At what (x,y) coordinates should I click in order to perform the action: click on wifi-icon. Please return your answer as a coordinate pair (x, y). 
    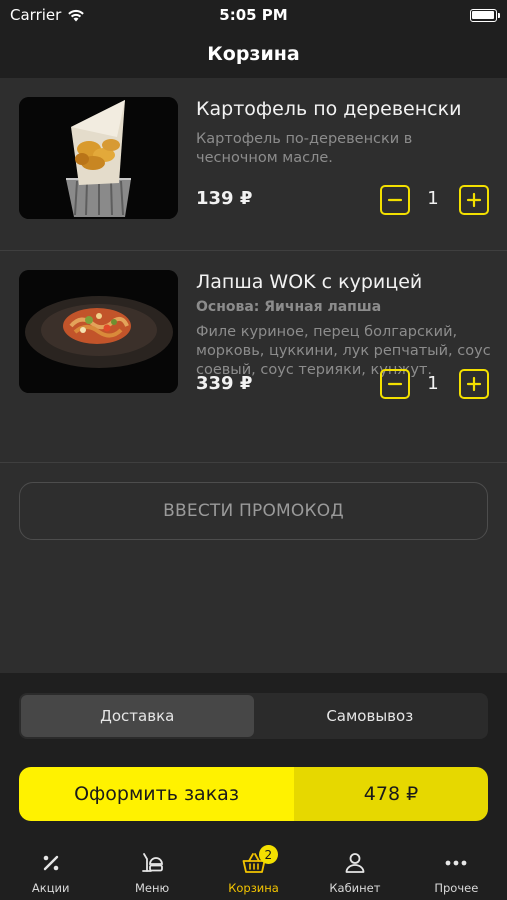
    Looking at the image, I should click on (76, 15).